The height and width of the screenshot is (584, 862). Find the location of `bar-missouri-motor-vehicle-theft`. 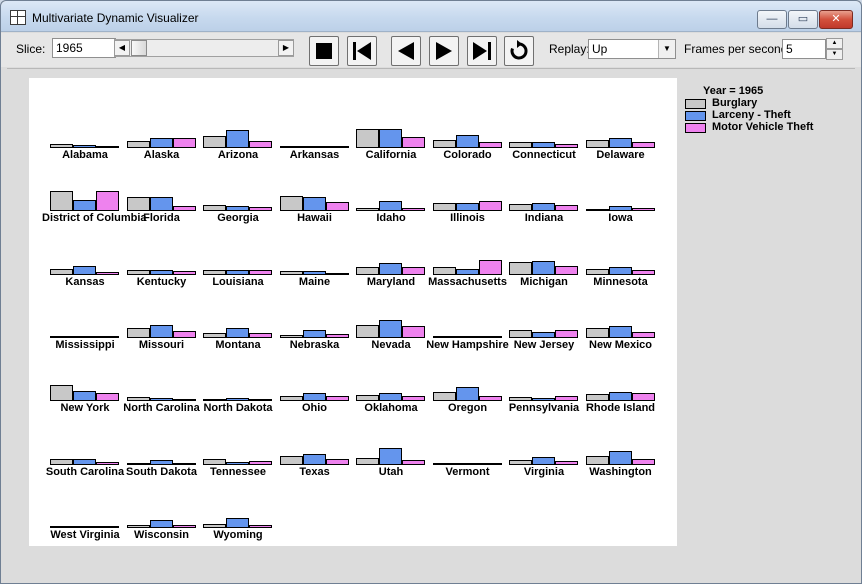

bar-missouri-motor-vehicle-theft is located at coordinates (184, 334).